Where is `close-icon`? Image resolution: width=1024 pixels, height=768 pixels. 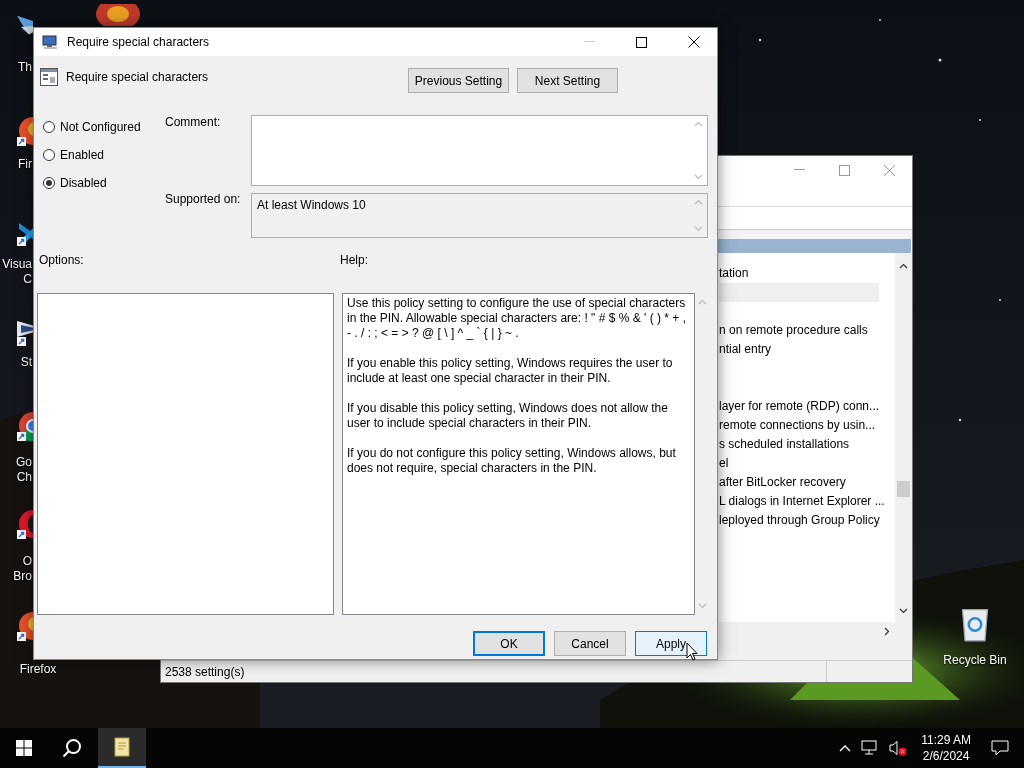 close-icon is located at coordinates (694, 42).